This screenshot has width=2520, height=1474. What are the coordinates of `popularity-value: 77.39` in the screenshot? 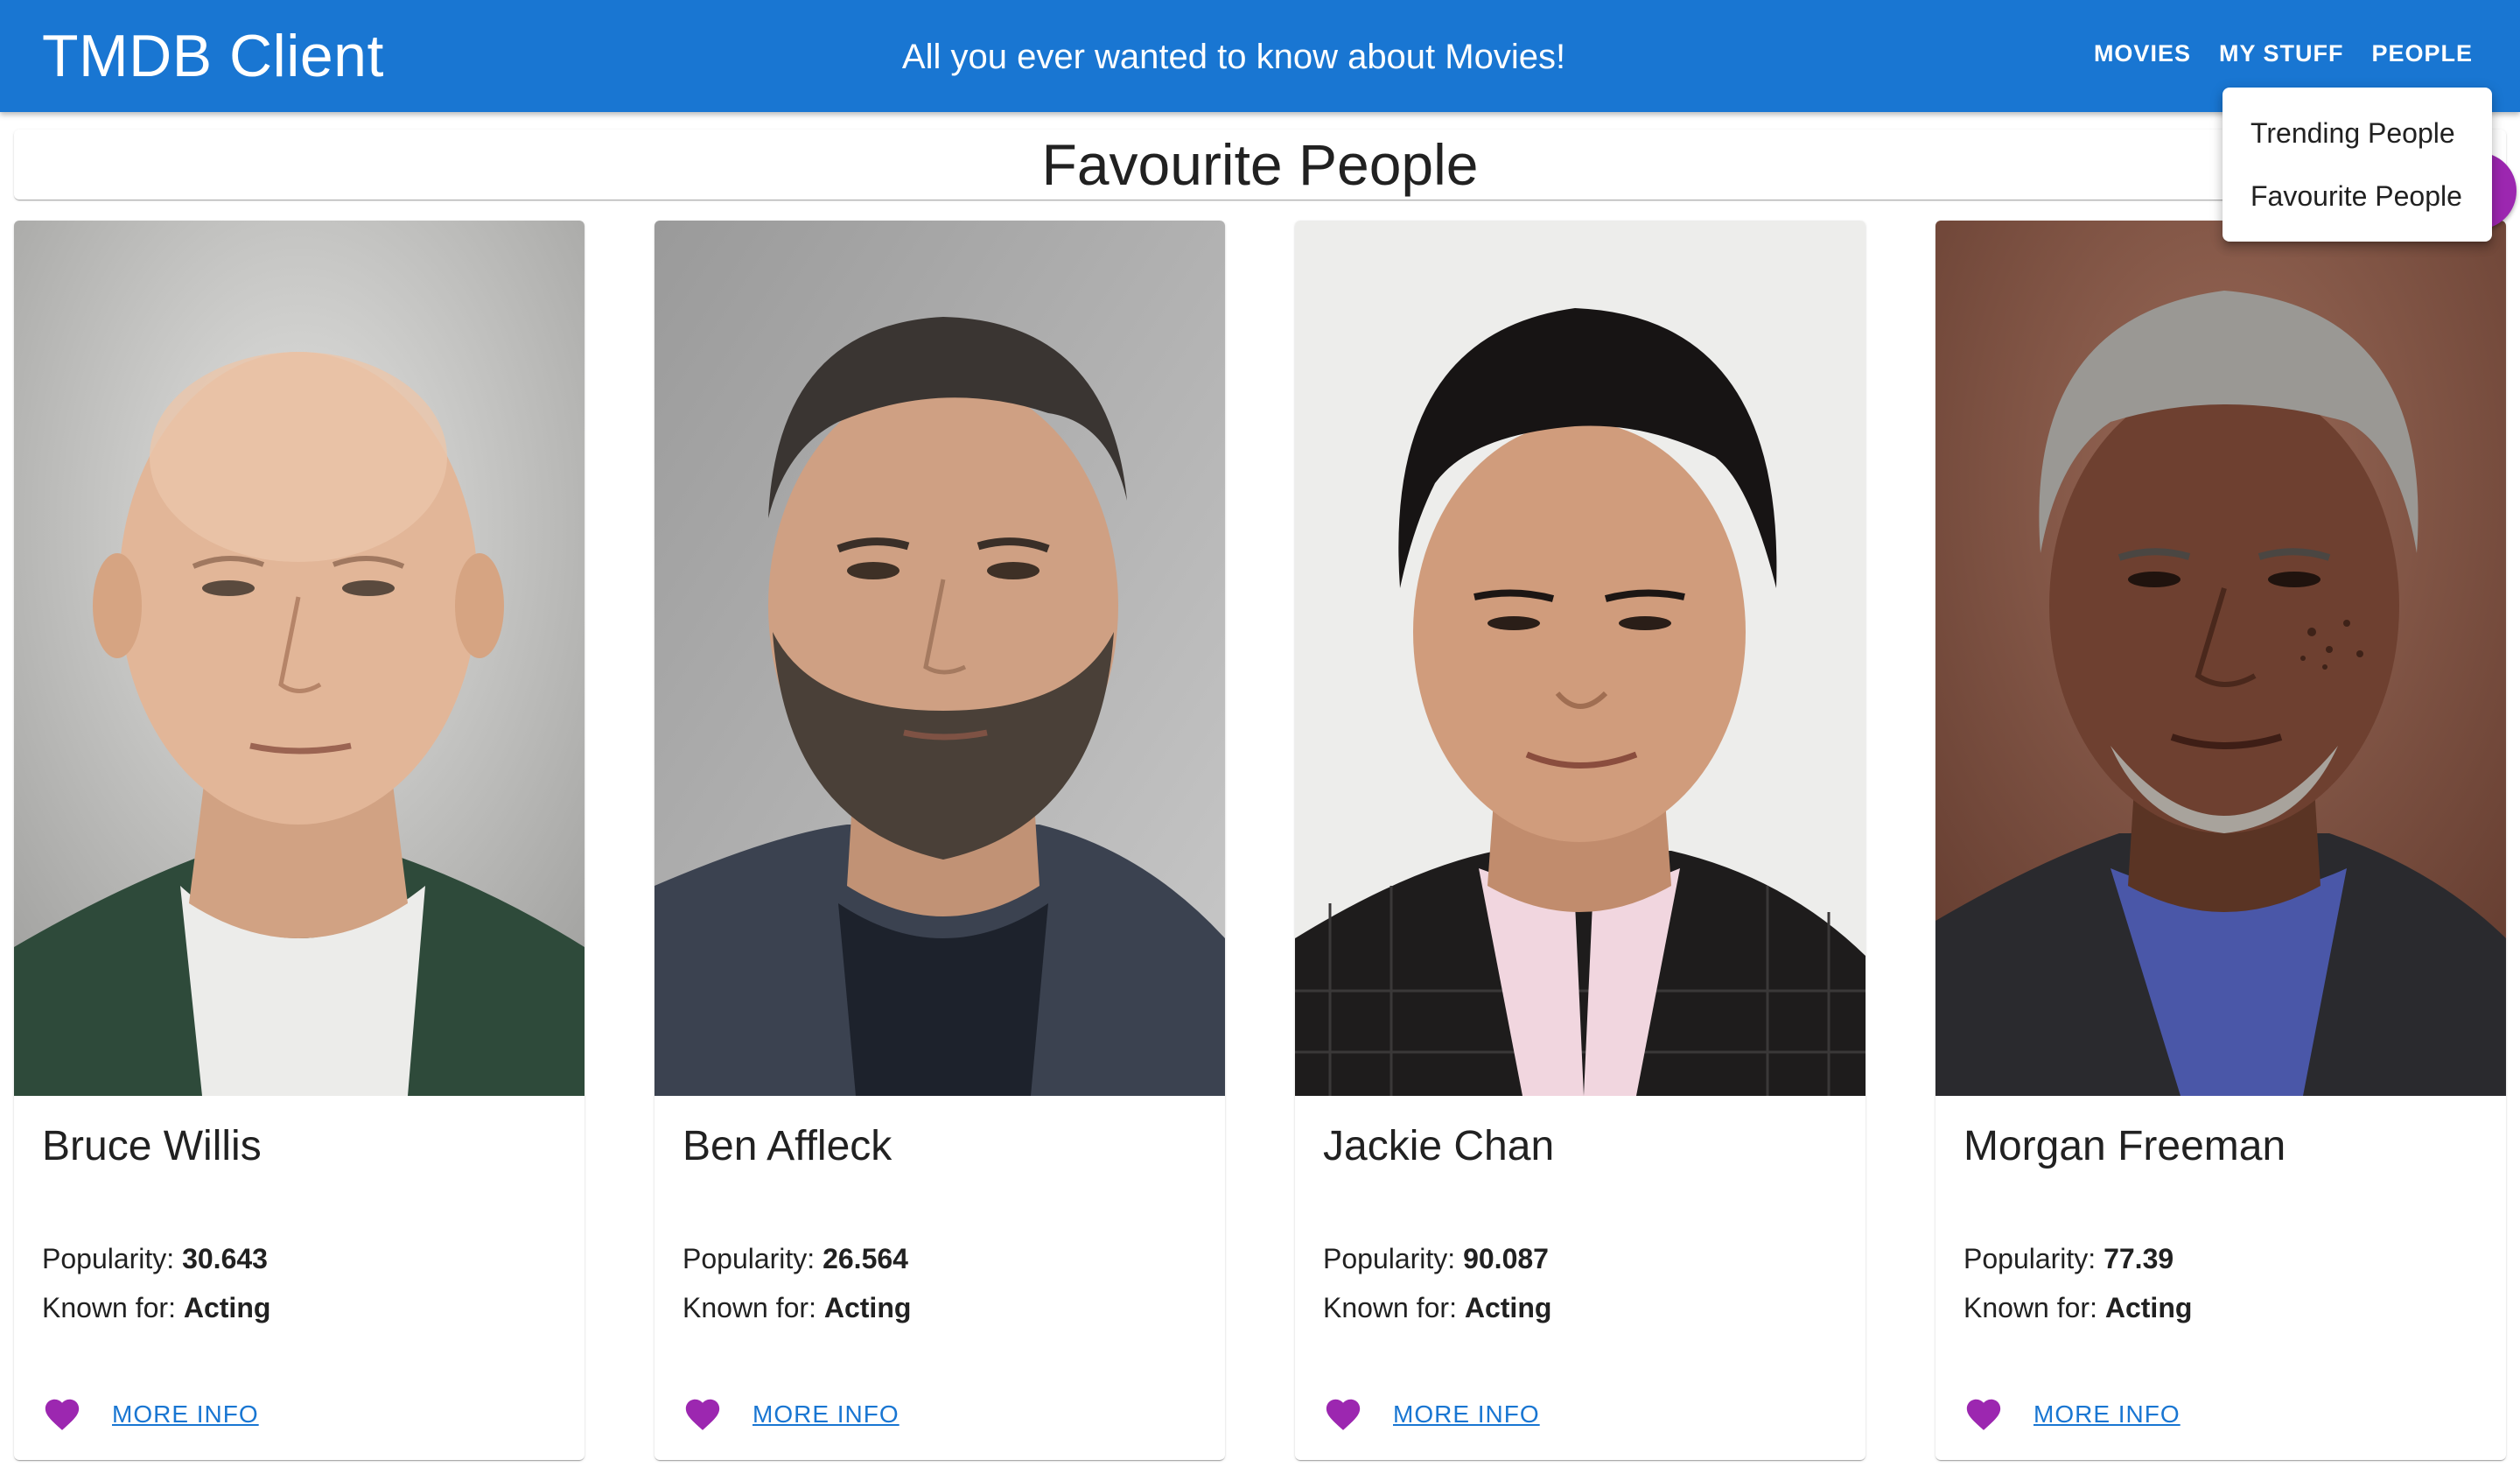 It's located at (2139, 1258).